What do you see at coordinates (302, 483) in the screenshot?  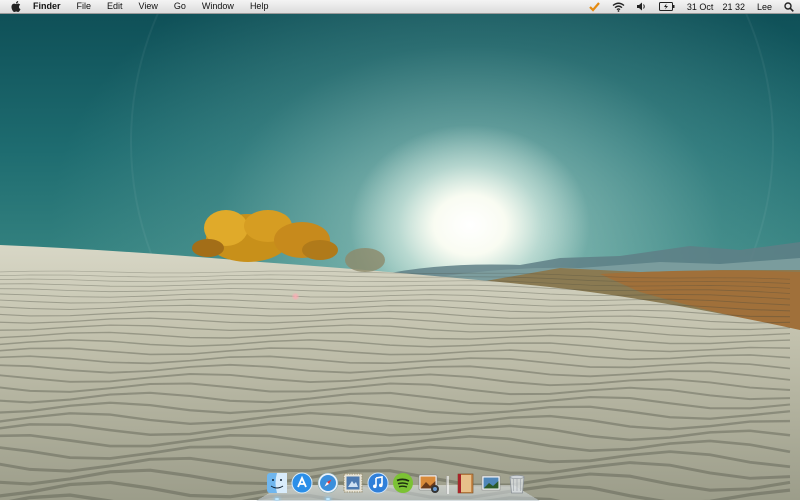 I see `app-store-icon` at bounding box center [302, 483].